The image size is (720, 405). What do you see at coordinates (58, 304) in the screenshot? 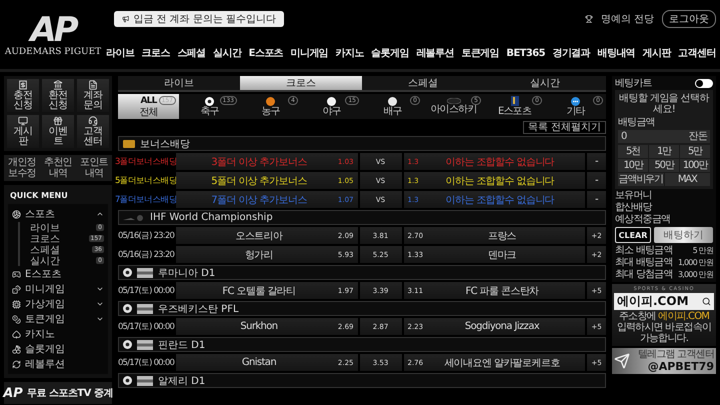
I see `quick-menu-item: 가상게임` at bounding box center [58, 304].